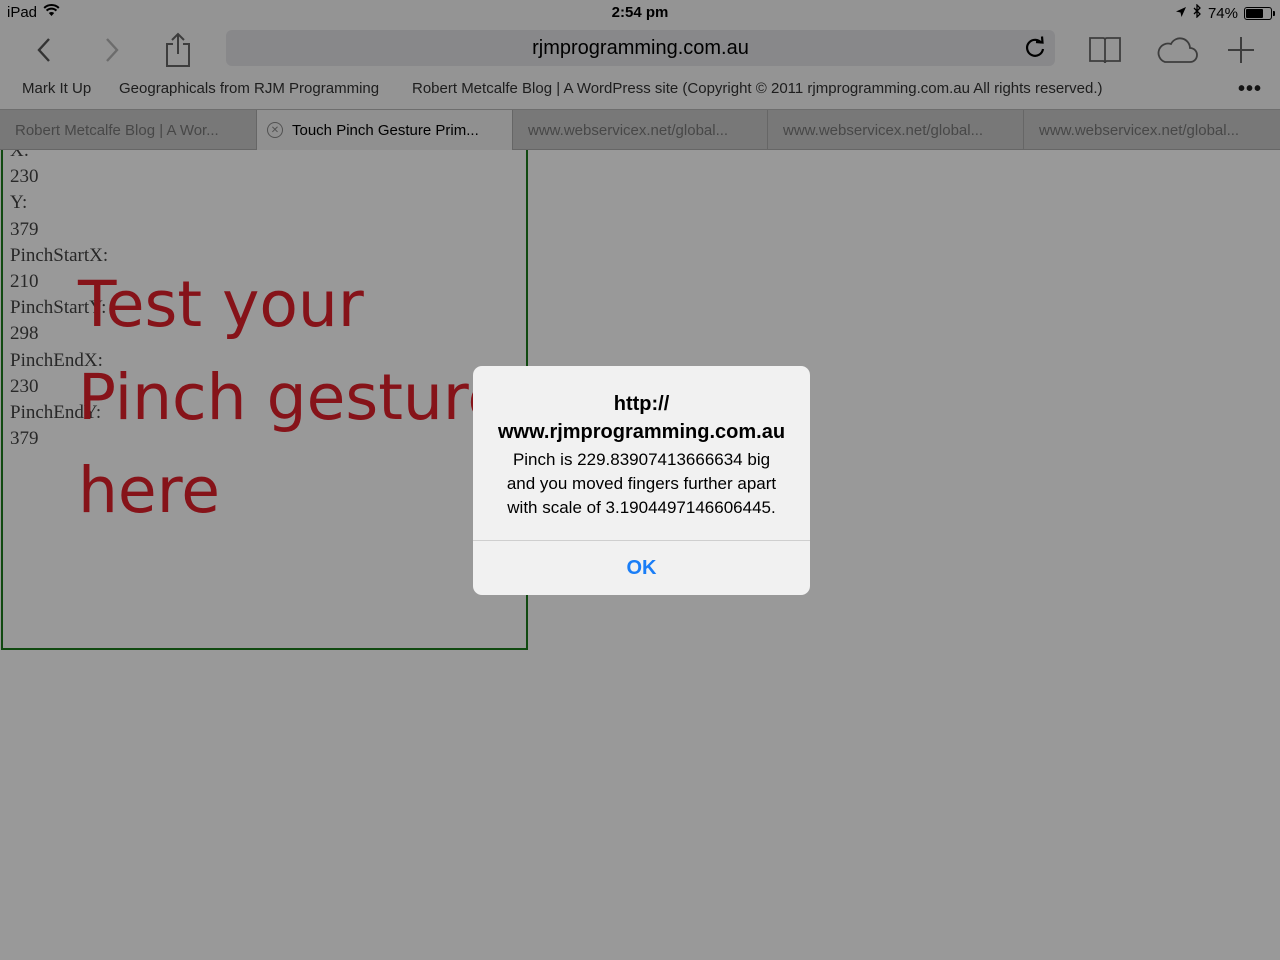 The height and width of the screenshot is (960, 1280). I want to click on alert-message-line: and you moved fingers further apart, so click(641, 483).